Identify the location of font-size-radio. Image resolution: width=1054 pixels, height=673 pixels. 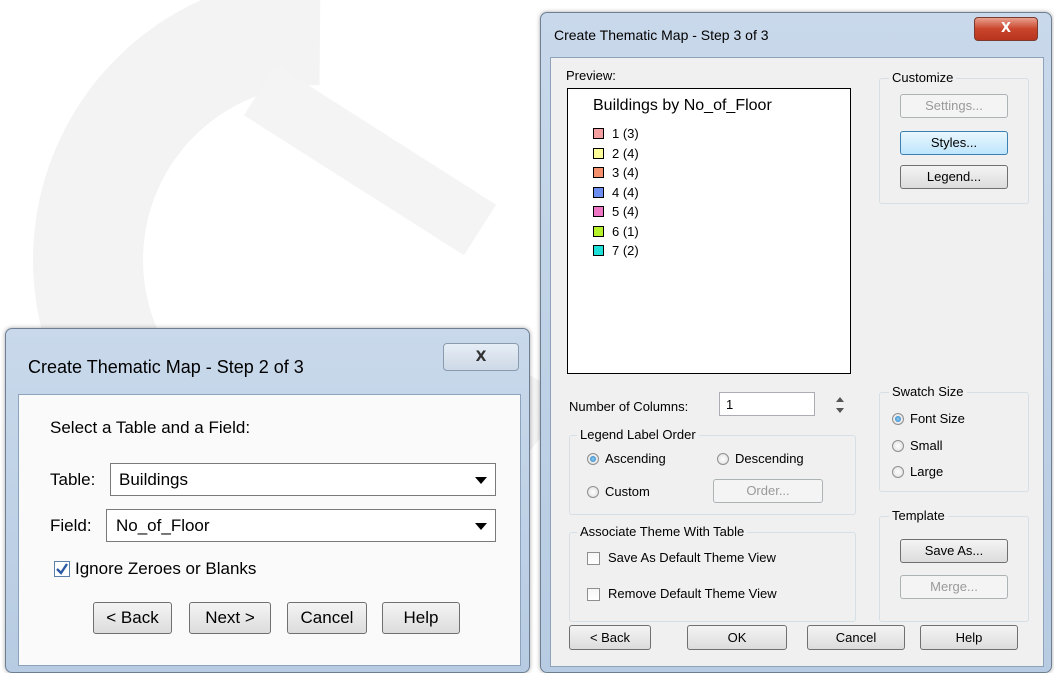
(898, 419).